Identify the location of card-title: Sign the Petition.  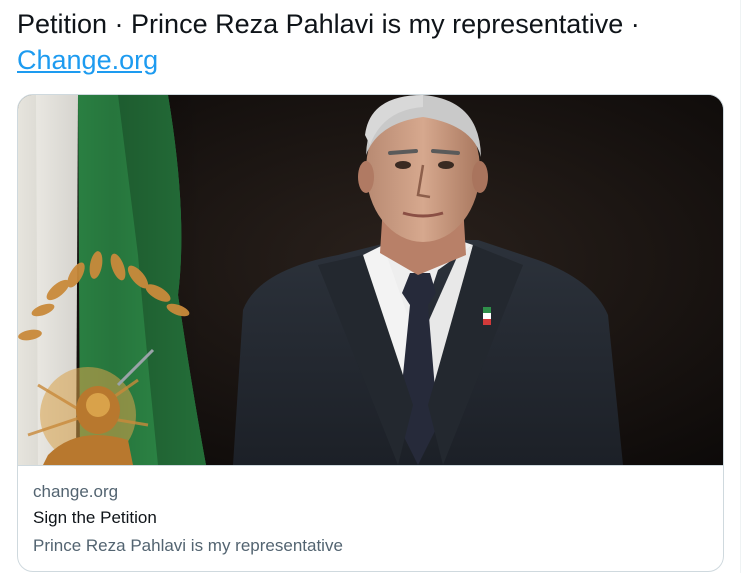
(95, 517).